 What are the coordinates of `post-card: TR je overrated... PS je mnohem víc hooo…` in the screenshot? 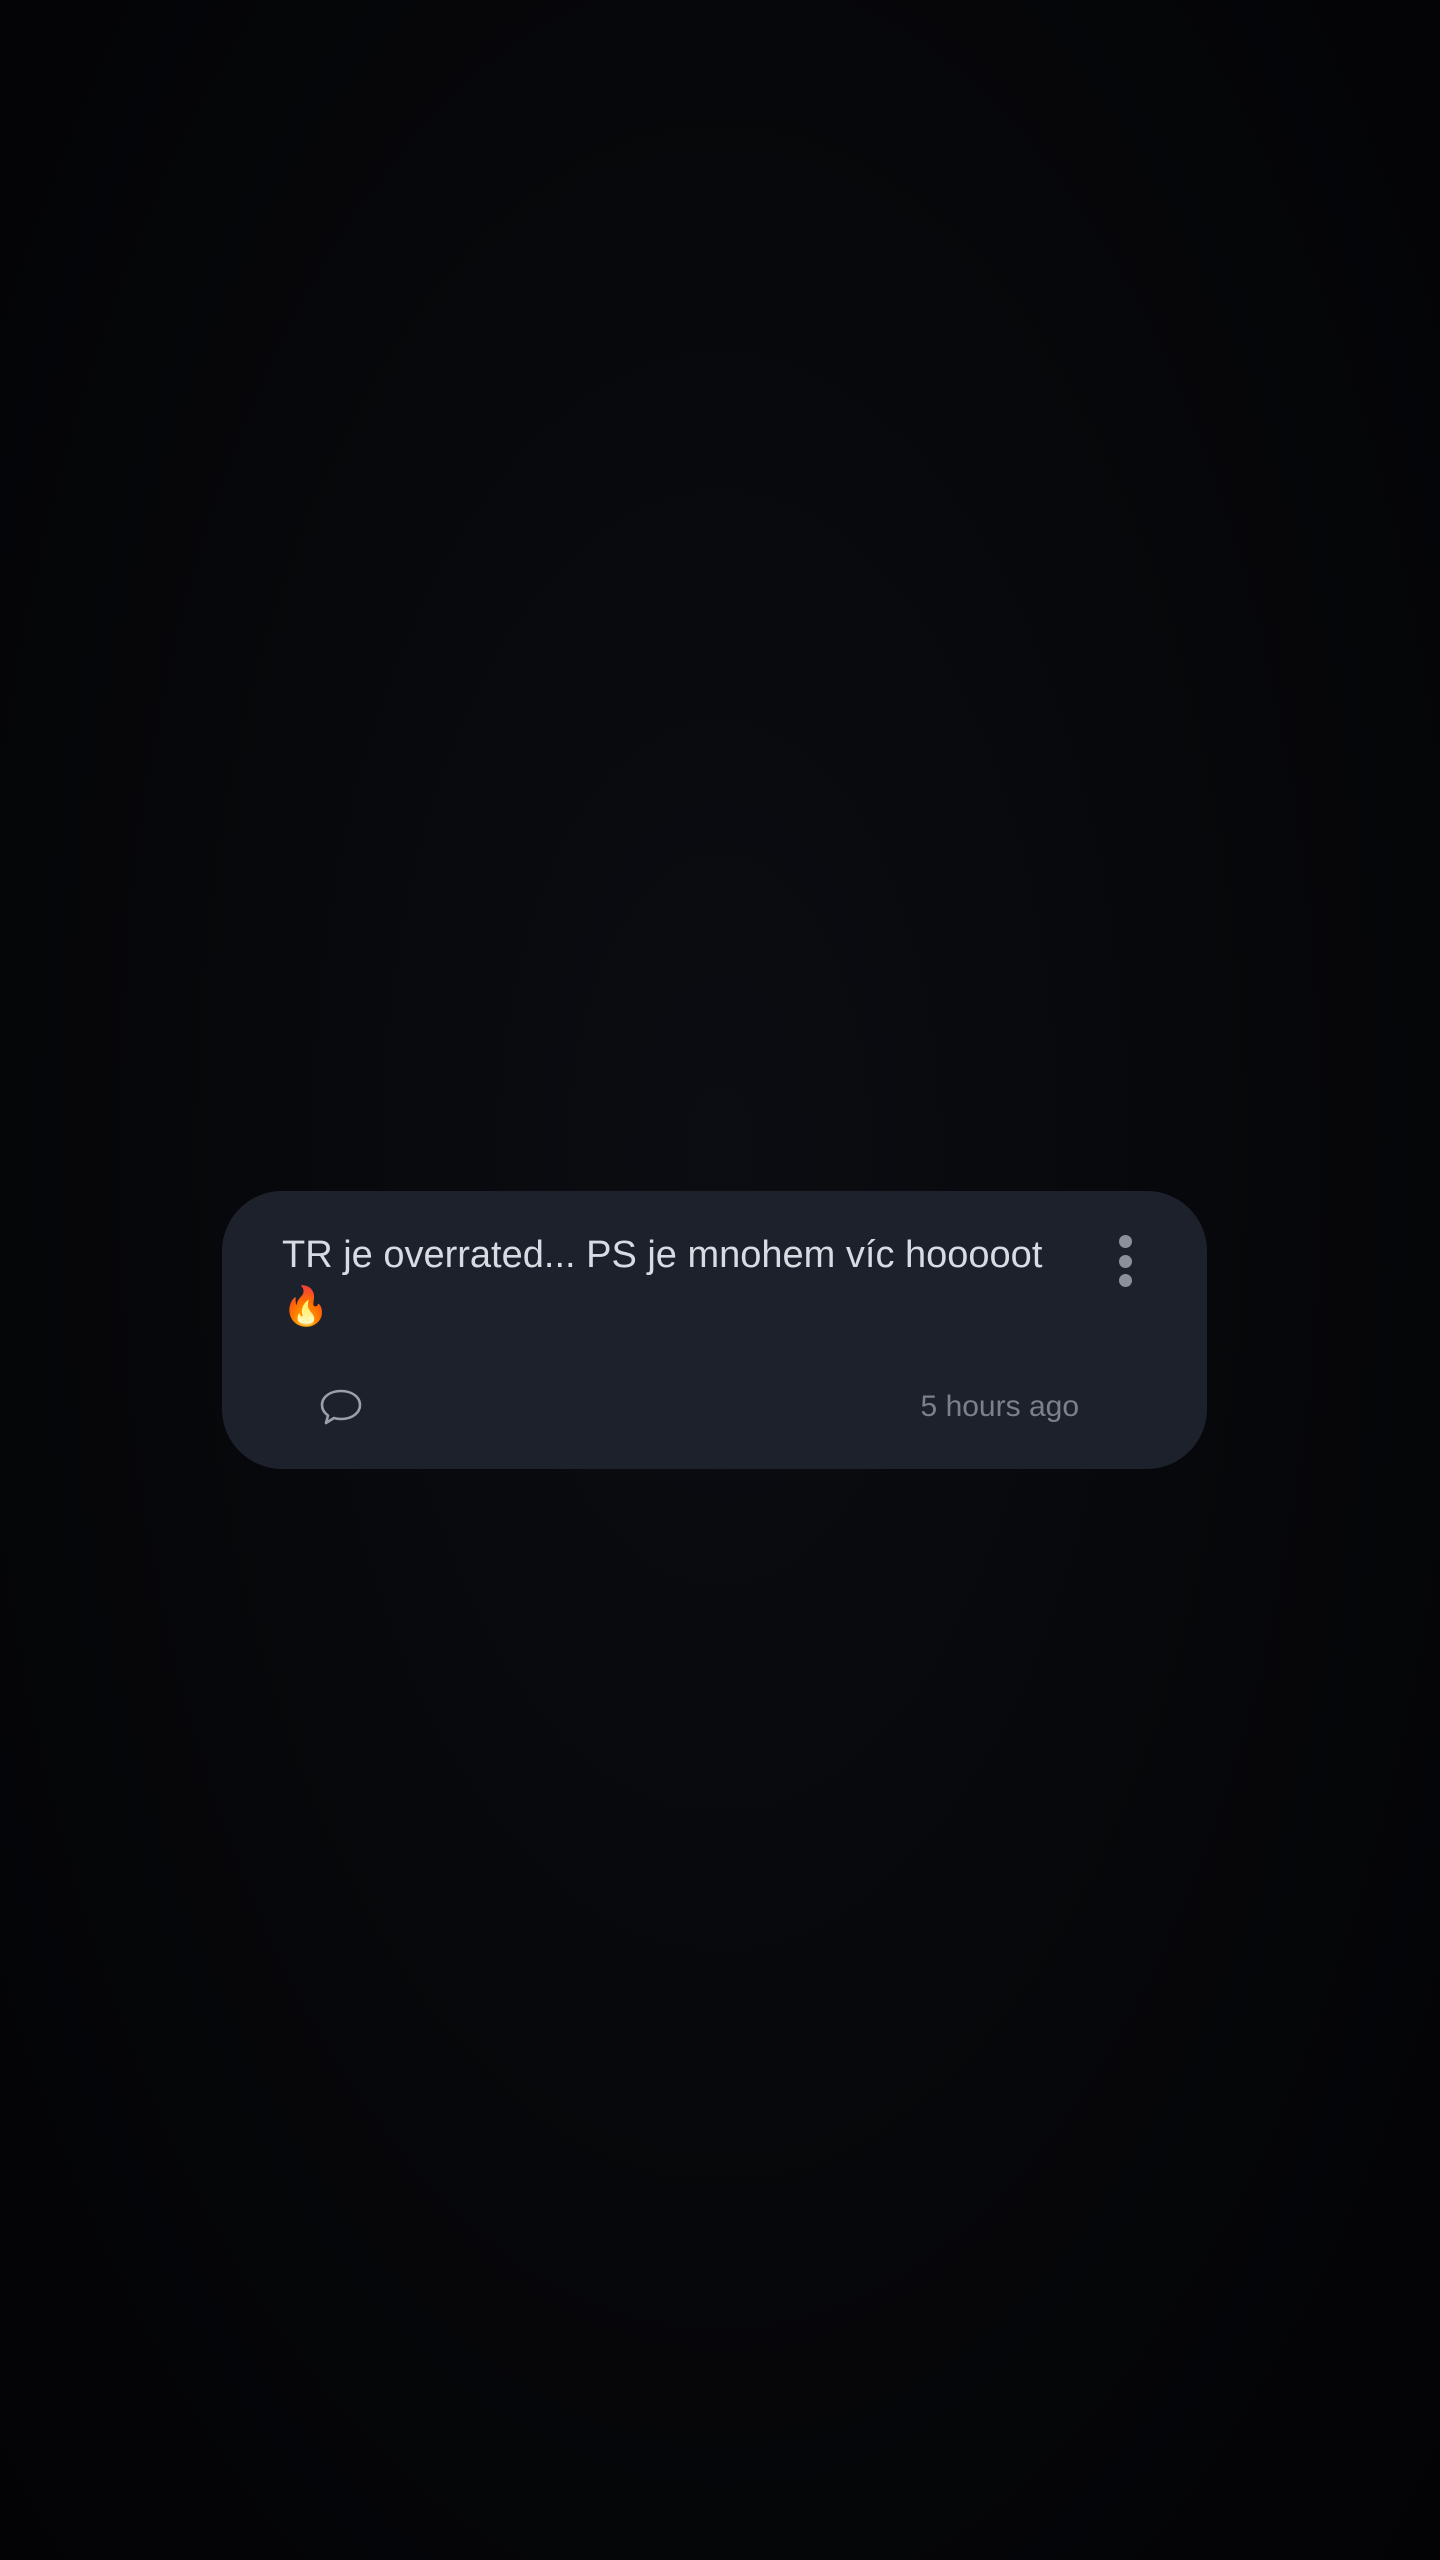 It's located at (714, 1330).